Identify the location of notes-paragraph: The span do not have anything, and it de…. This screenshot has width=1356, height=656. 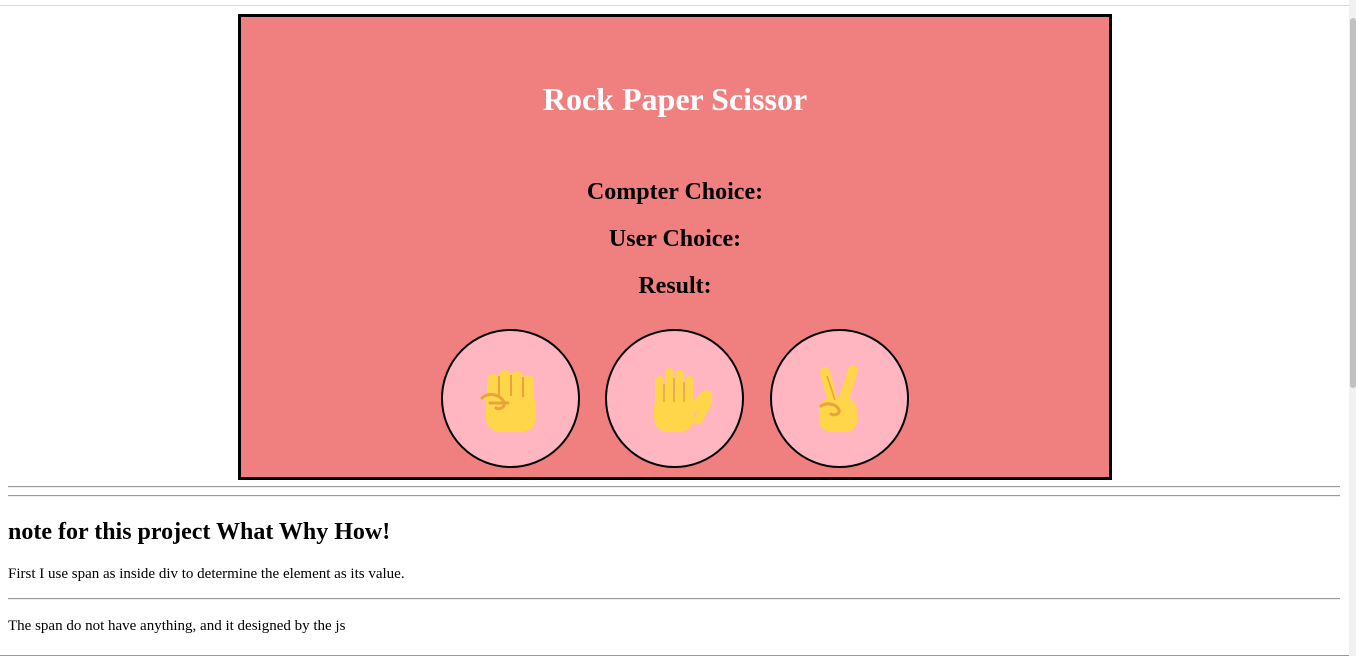
(177, 626).